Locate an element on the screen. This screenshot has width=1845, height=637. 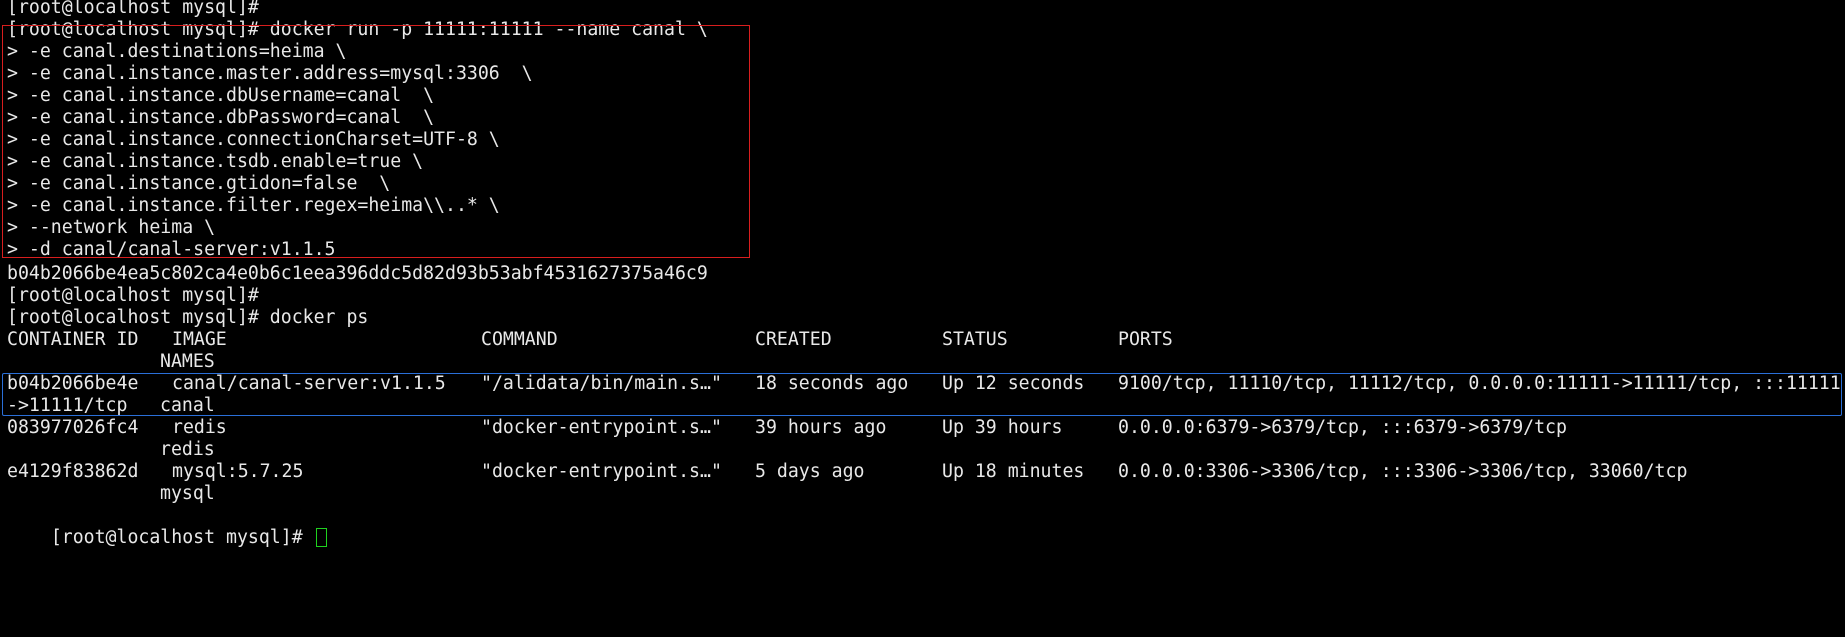
container-id-cell: e4129f83862d is located at coordinates (73, 471).